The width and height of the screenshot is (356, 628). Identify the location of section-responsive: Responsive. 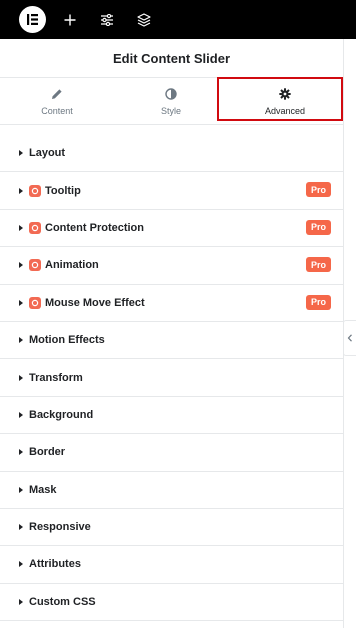
(171, 528).